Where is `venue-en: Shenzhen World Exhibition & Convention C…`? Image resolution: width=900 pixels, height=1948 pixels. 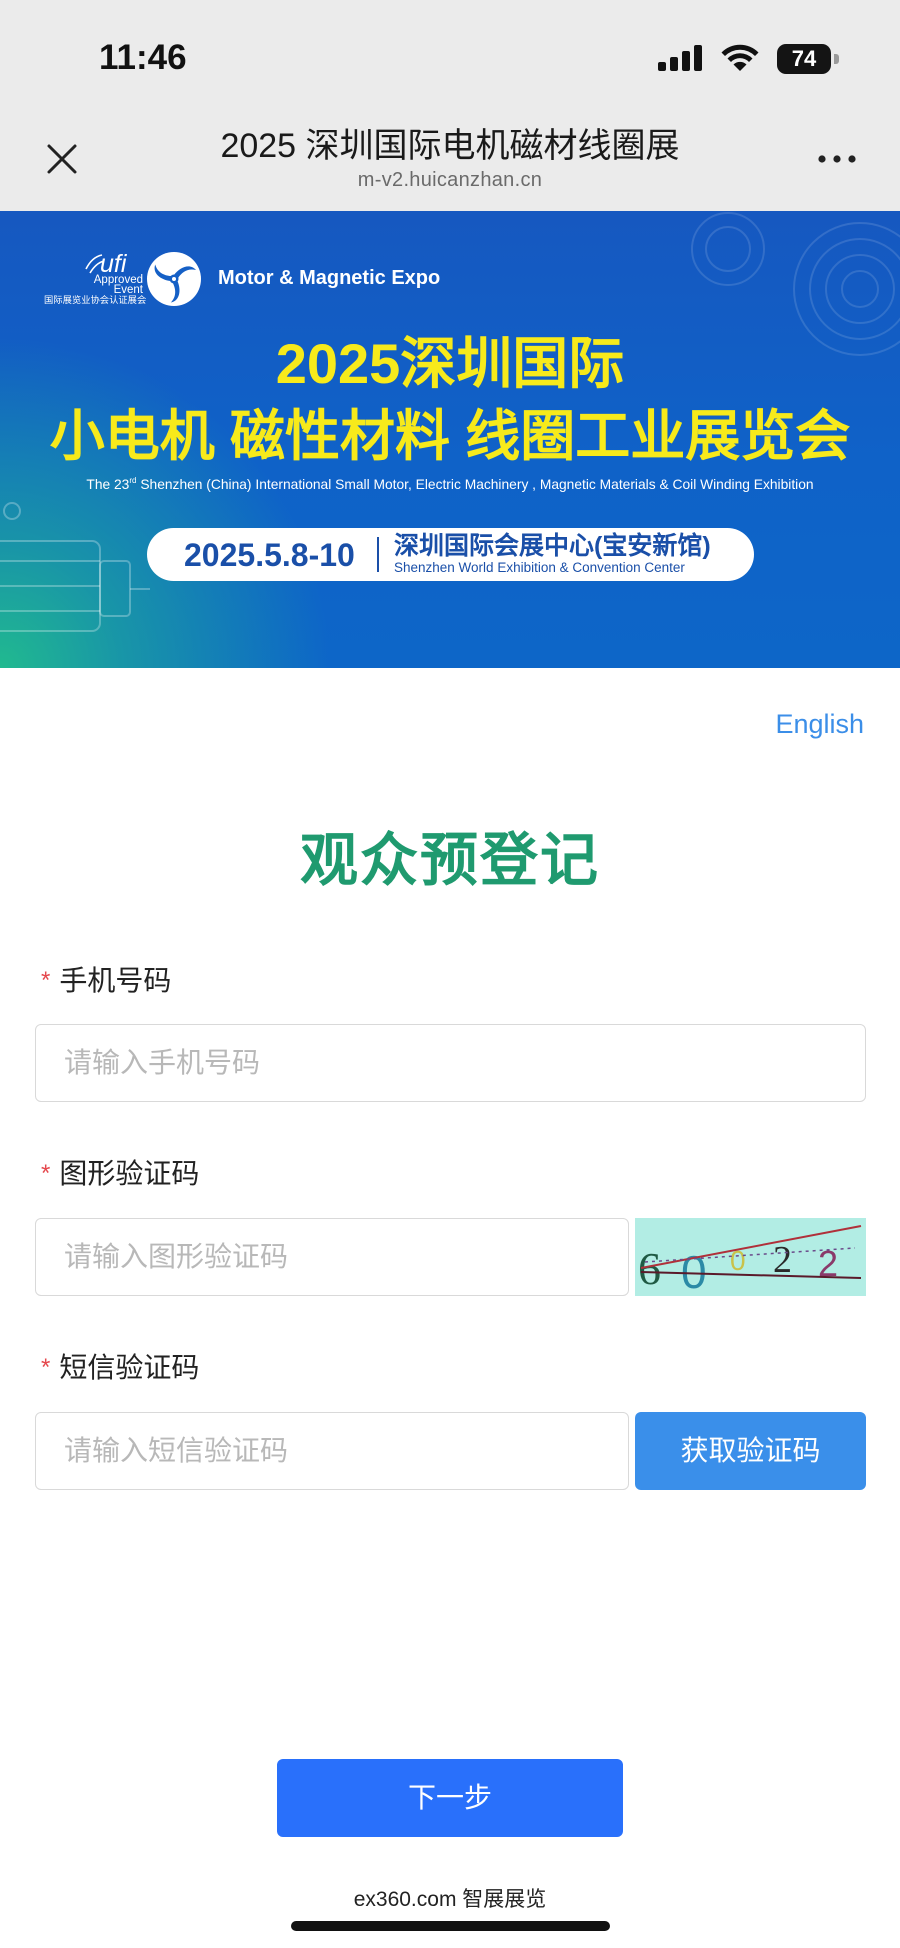 venue-en: Shenzhen World Exhibition & Convention C… is located at coordinates (539, 567).